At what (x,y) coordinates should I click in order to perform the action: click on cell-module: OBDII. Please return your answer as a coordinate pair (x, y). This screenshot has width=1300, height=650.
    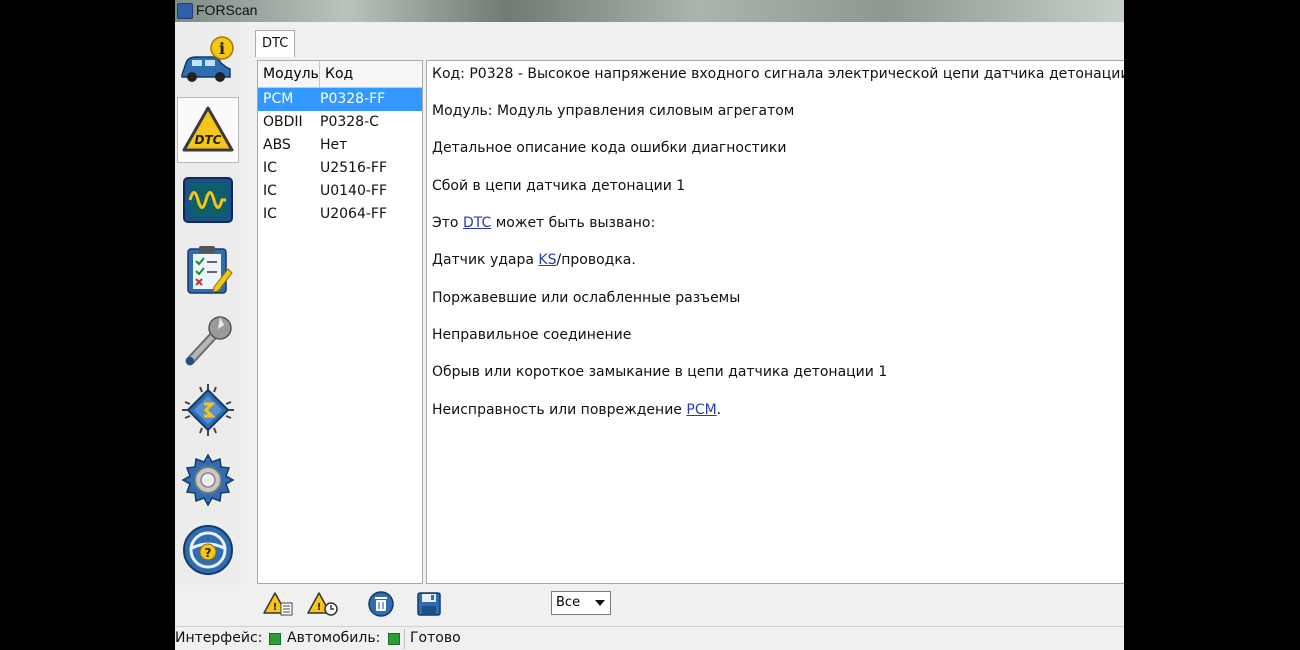
    Looking at the image, I should click on (283, 122).